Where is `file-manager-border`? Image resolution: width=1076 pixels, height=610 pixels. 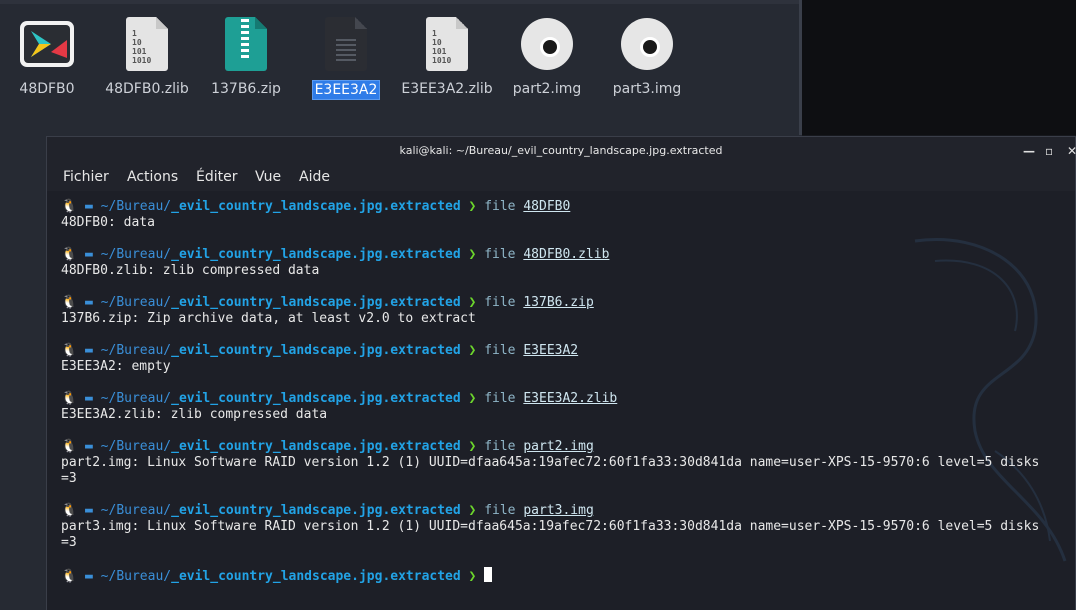
file-manager-border is located at coordinates (401, 2).